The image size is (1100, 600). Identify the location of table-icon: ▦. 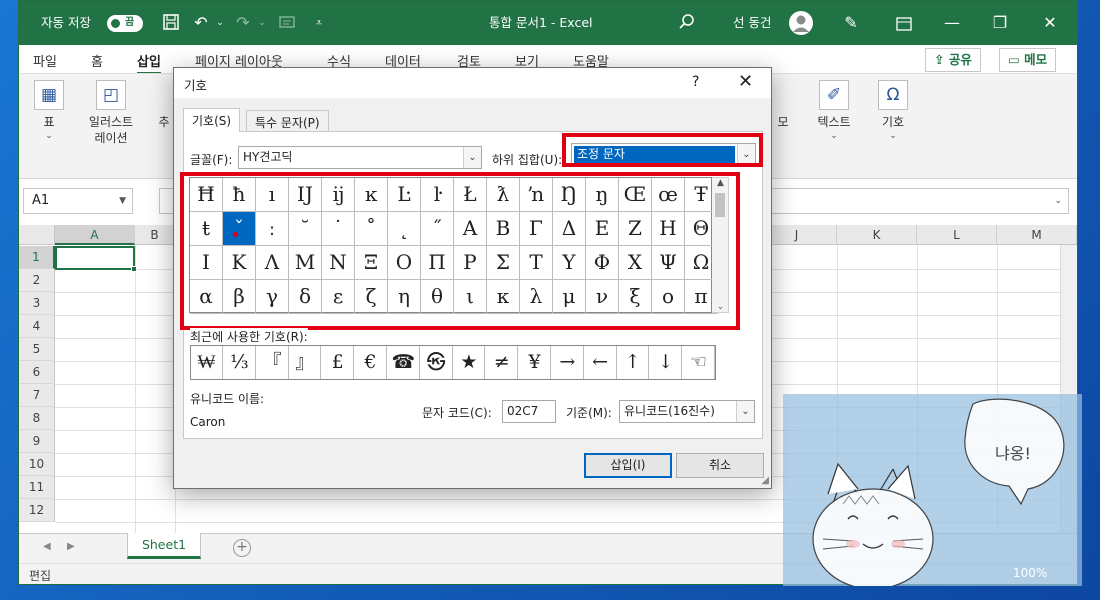
(49, 95).